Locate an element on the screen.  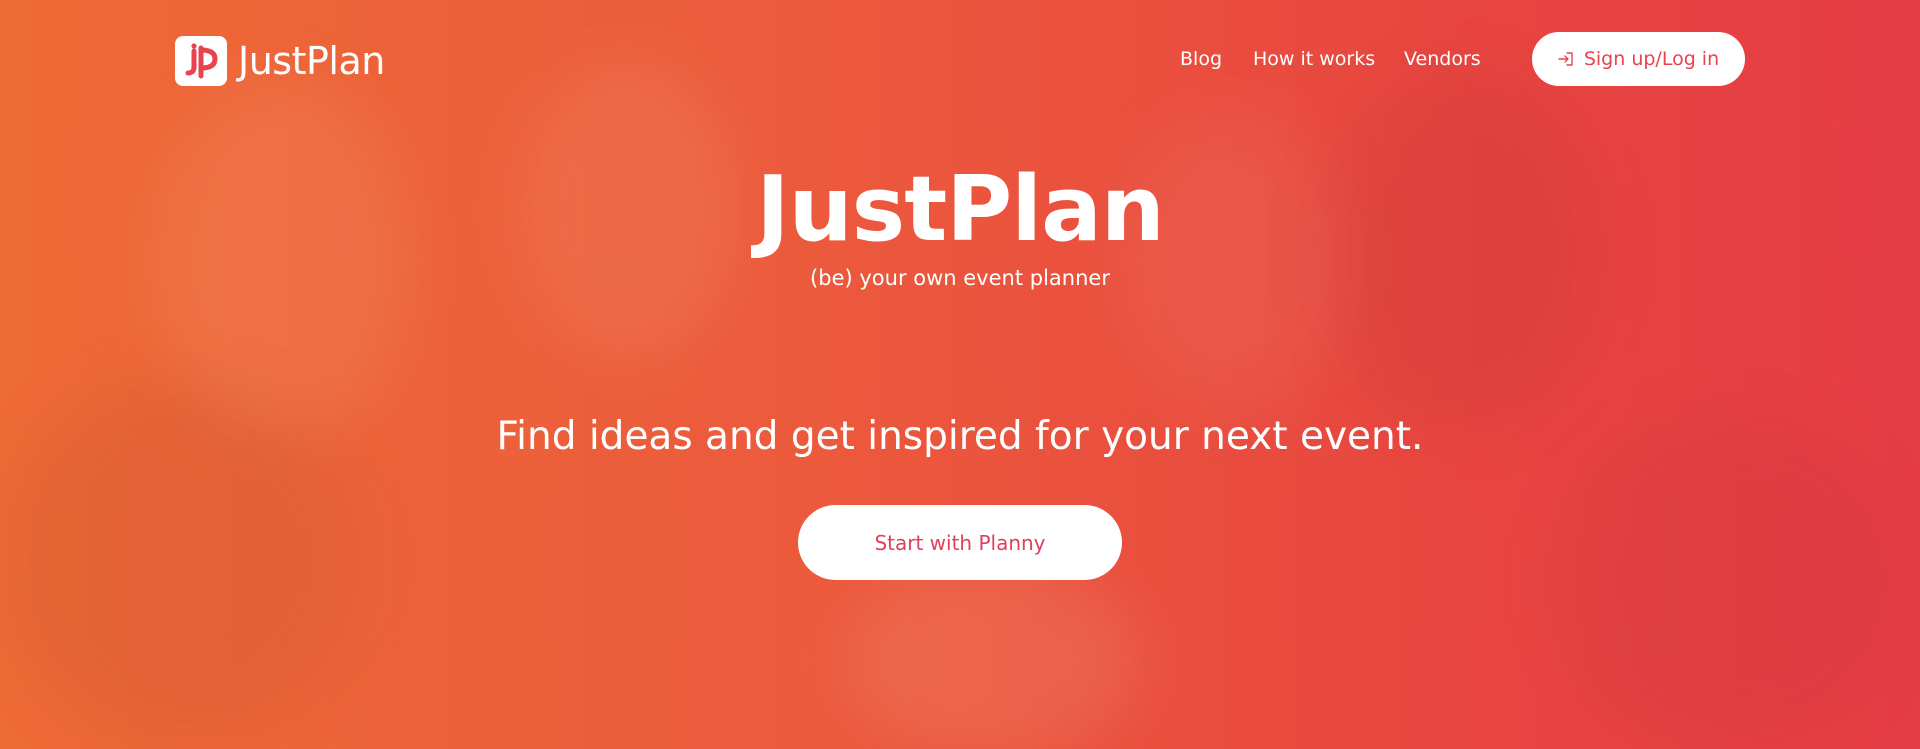
logo-icon is located at coordinates (201, 61).